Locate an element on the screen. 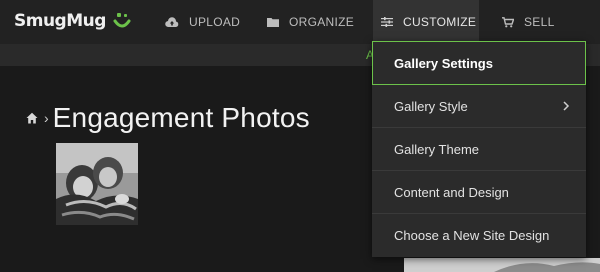 The width and height of the screenshot is (600, 272). partial-photo is located at coordinates (502, 265).